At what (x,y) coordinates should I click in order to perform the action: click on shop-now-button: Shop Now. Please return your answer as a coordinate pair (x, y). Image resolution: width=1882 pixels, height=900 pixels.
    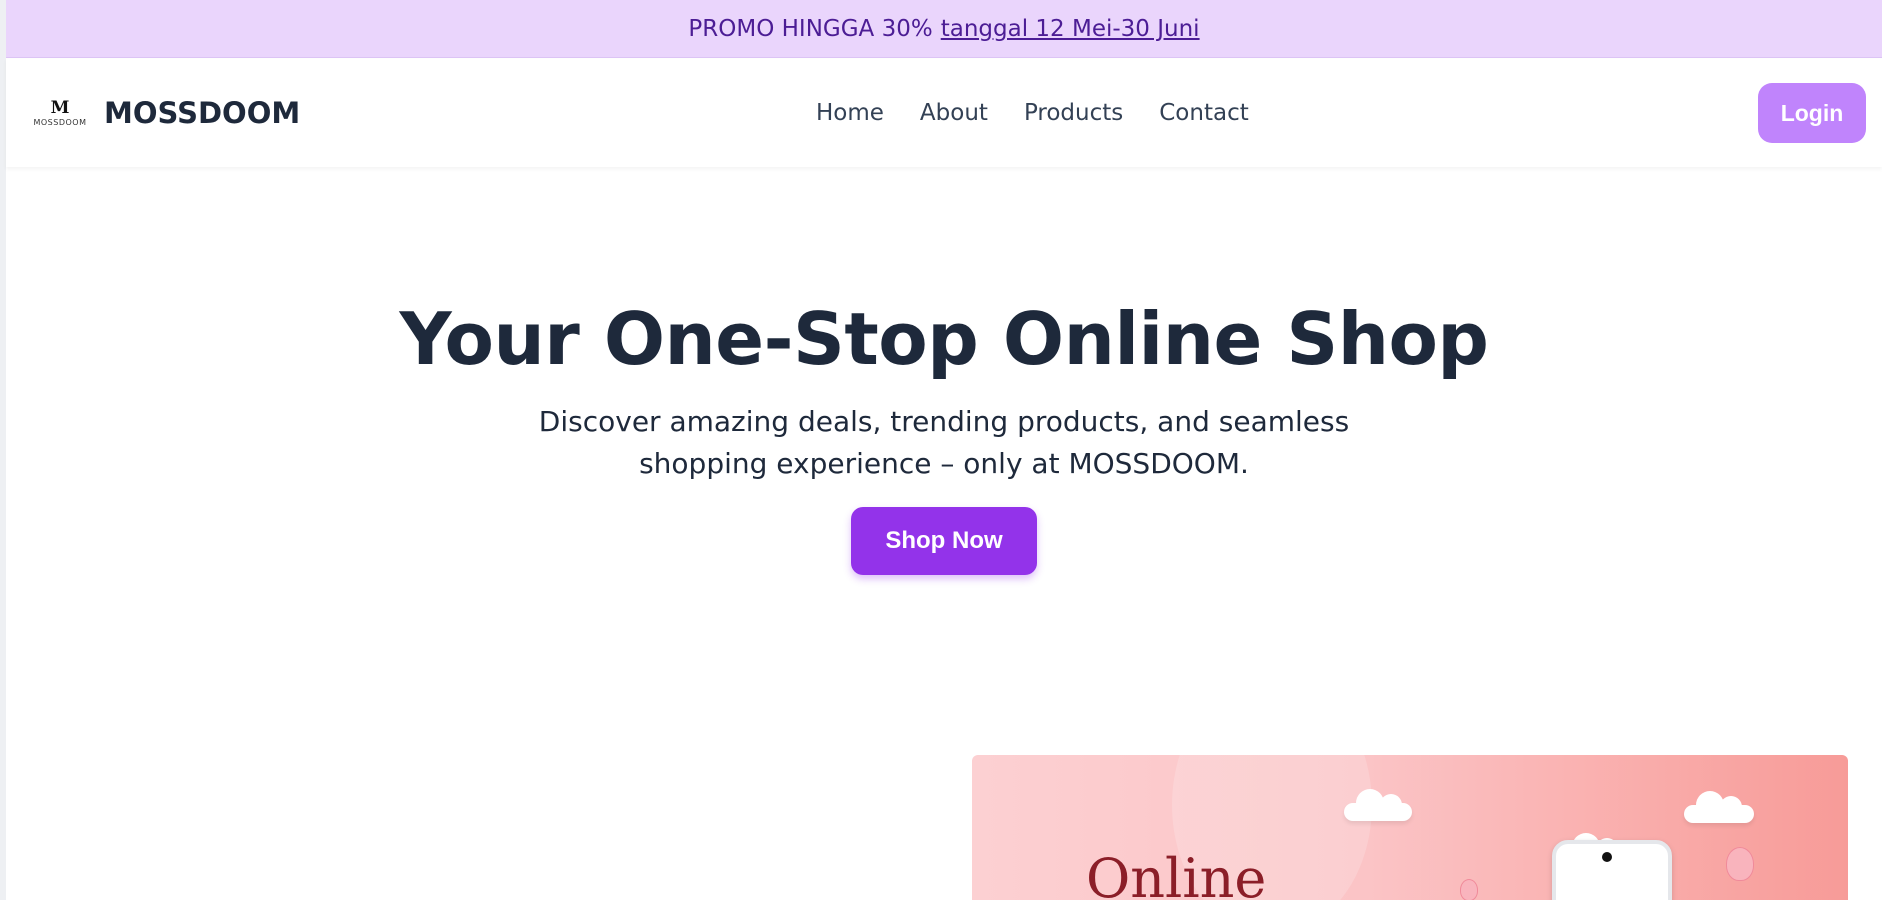
    Looking at the image, I should click on (944, 541).